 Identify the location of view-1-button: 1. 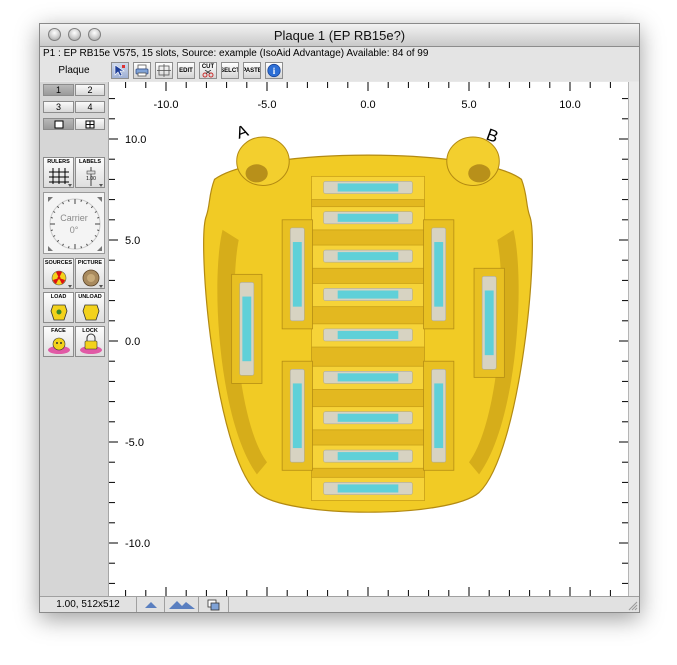
(58, 90).